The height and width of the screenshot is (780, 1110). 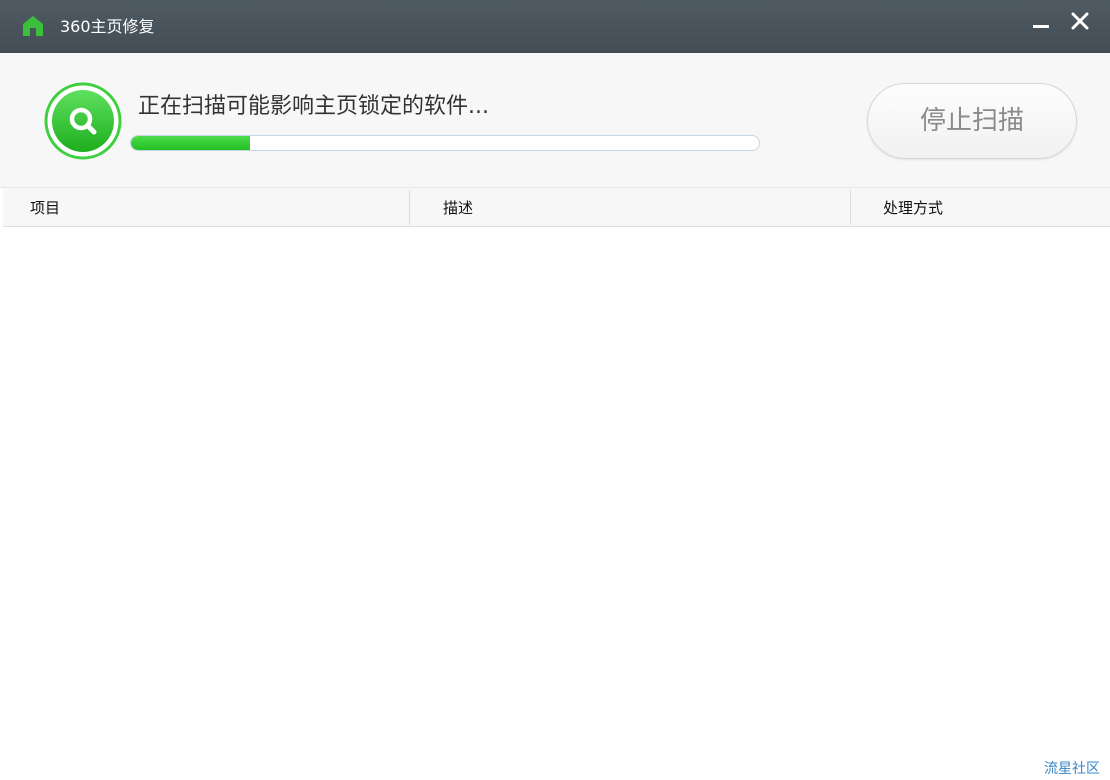 What do you see at coordinates (1072, 769) in the screenshot?
I see `watermark: 流星社区` at bounding box center [1072, 769].